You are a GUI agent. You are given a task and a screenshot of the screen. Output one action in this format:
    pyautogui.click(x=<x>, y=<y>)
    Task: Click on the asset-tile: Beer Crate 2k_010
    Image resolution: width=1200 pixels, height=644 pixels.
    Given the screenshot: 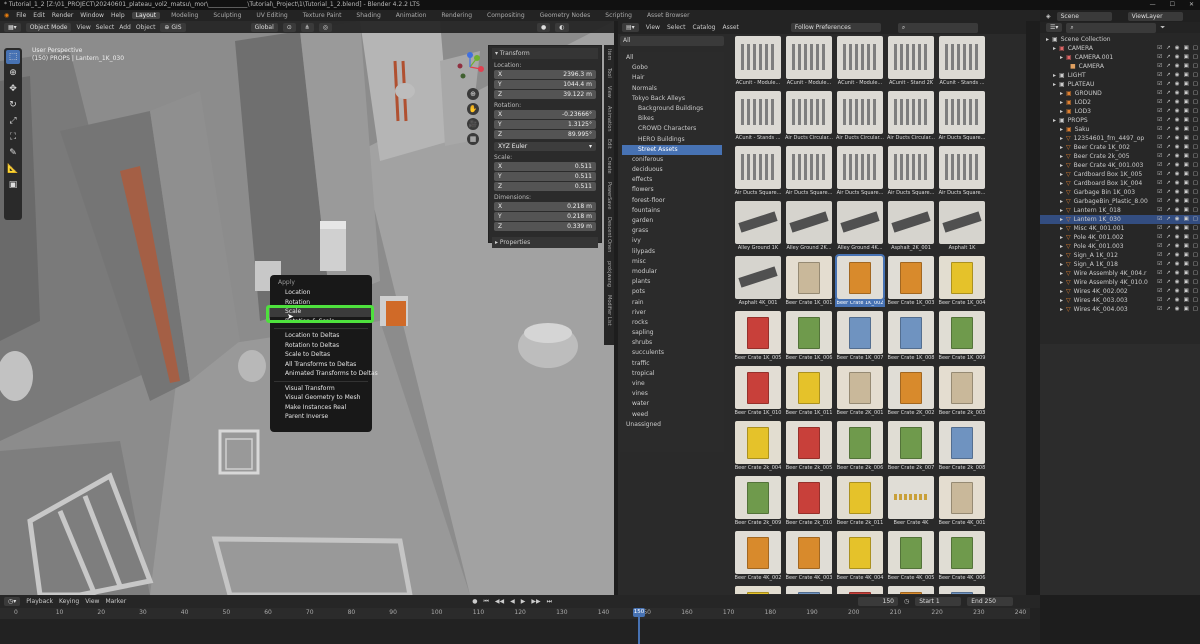 What is the action you would take?
    pyautogui.click(x=809, y=503)
    